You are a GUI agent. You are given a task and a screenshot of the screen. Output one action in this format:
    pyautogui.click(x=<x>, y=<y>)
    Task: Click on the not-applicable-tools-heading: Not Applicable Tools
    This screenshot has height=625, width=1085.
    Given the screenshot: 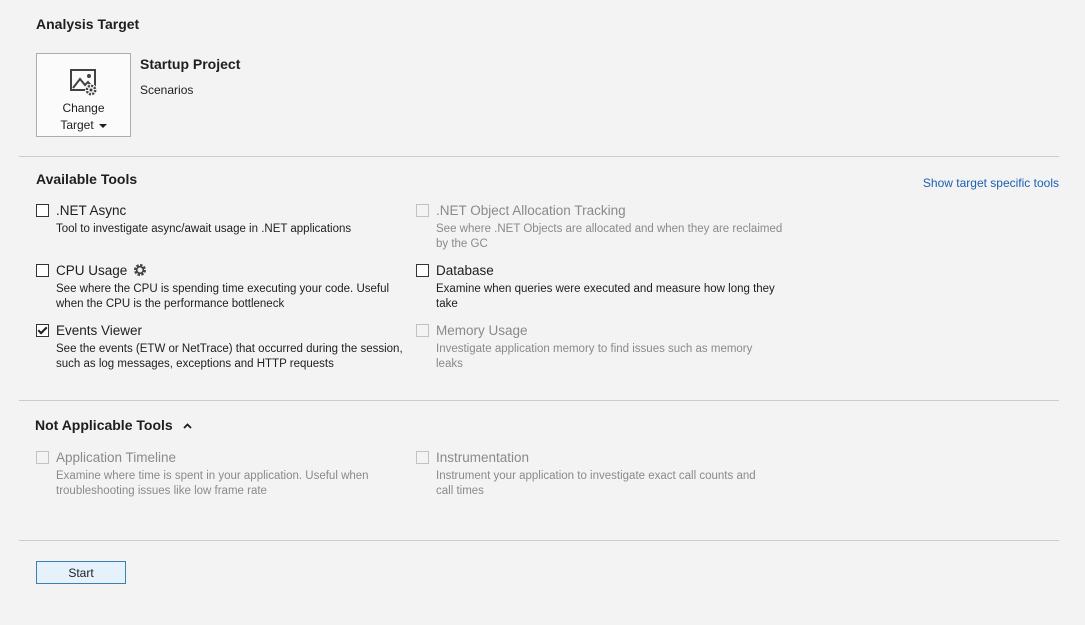 What is the action you would take?
    pyautogui.click(x=104, y=425)
    